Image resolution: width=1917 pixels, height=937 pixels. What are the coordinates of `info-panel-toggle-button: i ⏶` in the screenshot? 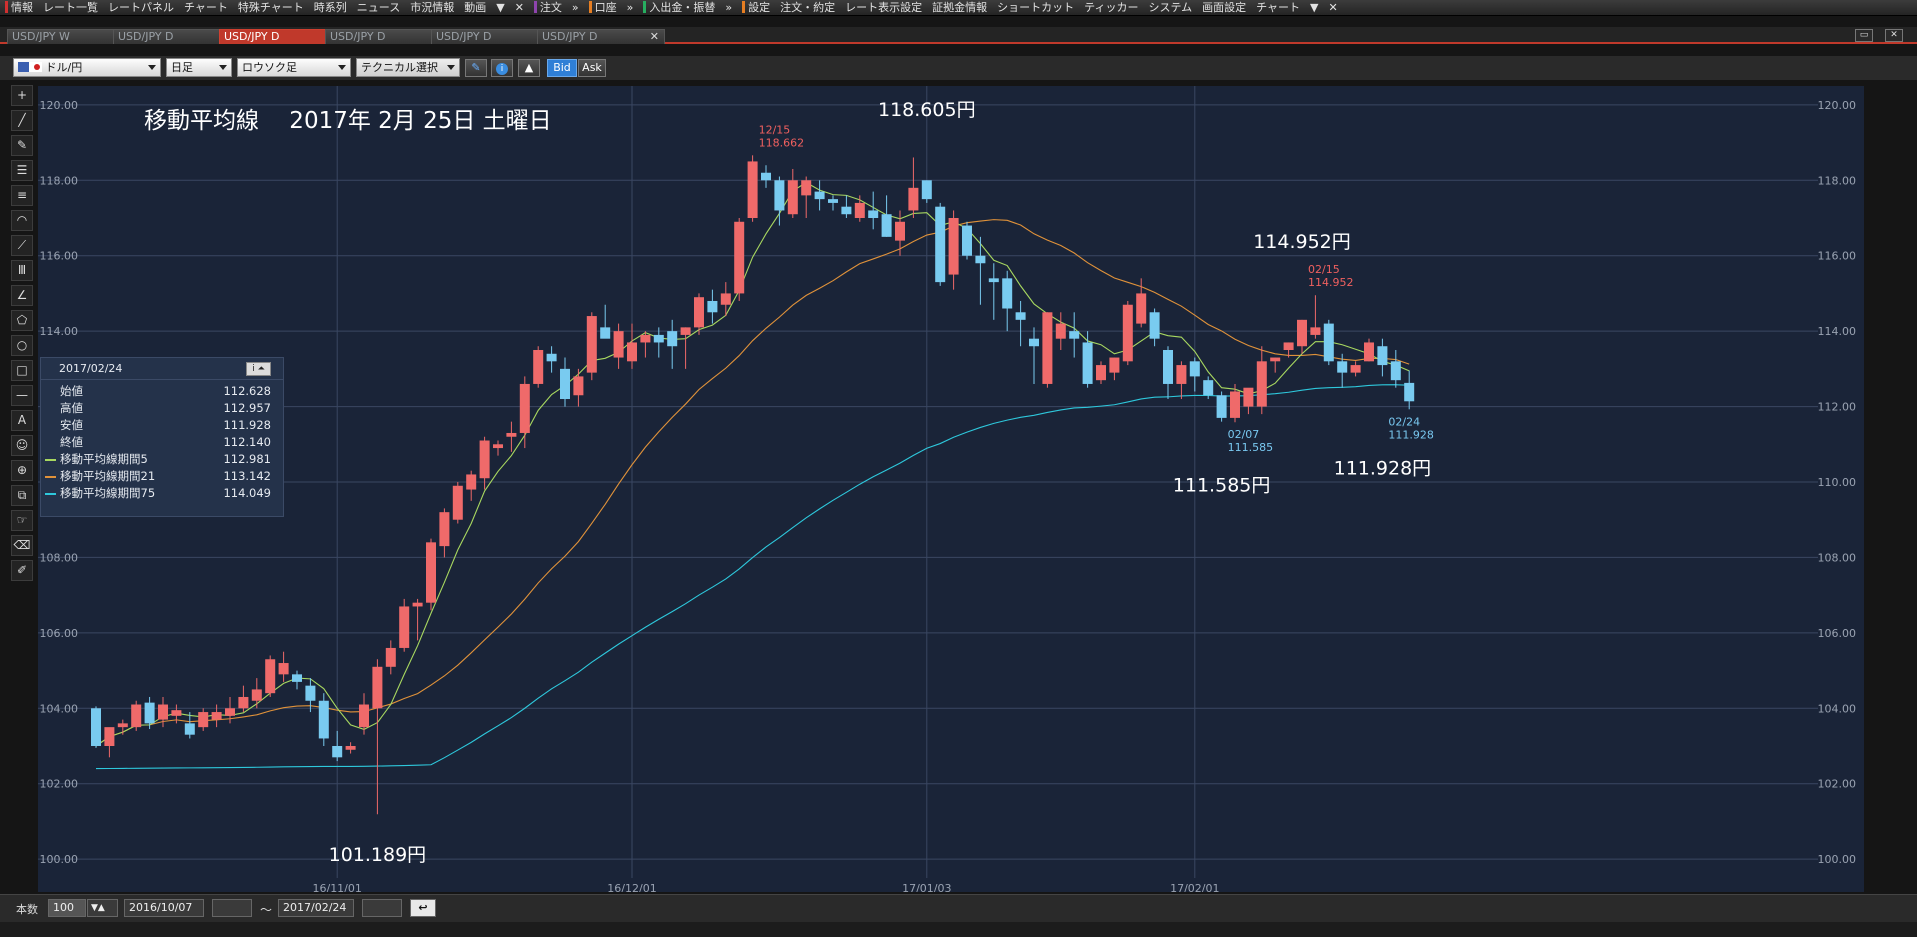 It's located at (258, 369).